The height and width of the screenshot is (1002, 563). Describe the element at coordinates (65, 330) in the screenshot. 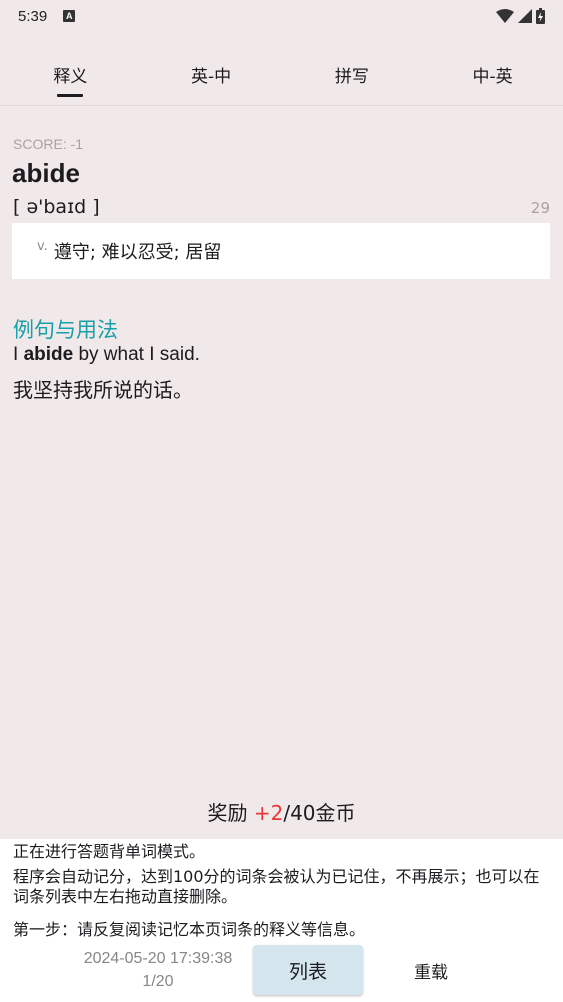

I see `examples-title: 例句与用法` at that location.